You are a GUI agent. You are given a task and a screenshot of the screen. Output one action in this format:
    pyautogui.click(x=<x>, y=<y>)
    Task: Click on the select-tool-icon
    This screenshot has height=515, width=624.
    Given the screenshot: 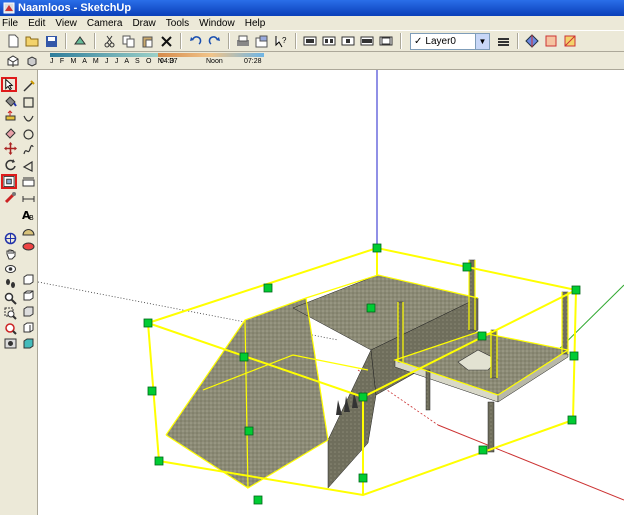 What is the action you would take?
    pyautogui.click(x=9, y=84)
    